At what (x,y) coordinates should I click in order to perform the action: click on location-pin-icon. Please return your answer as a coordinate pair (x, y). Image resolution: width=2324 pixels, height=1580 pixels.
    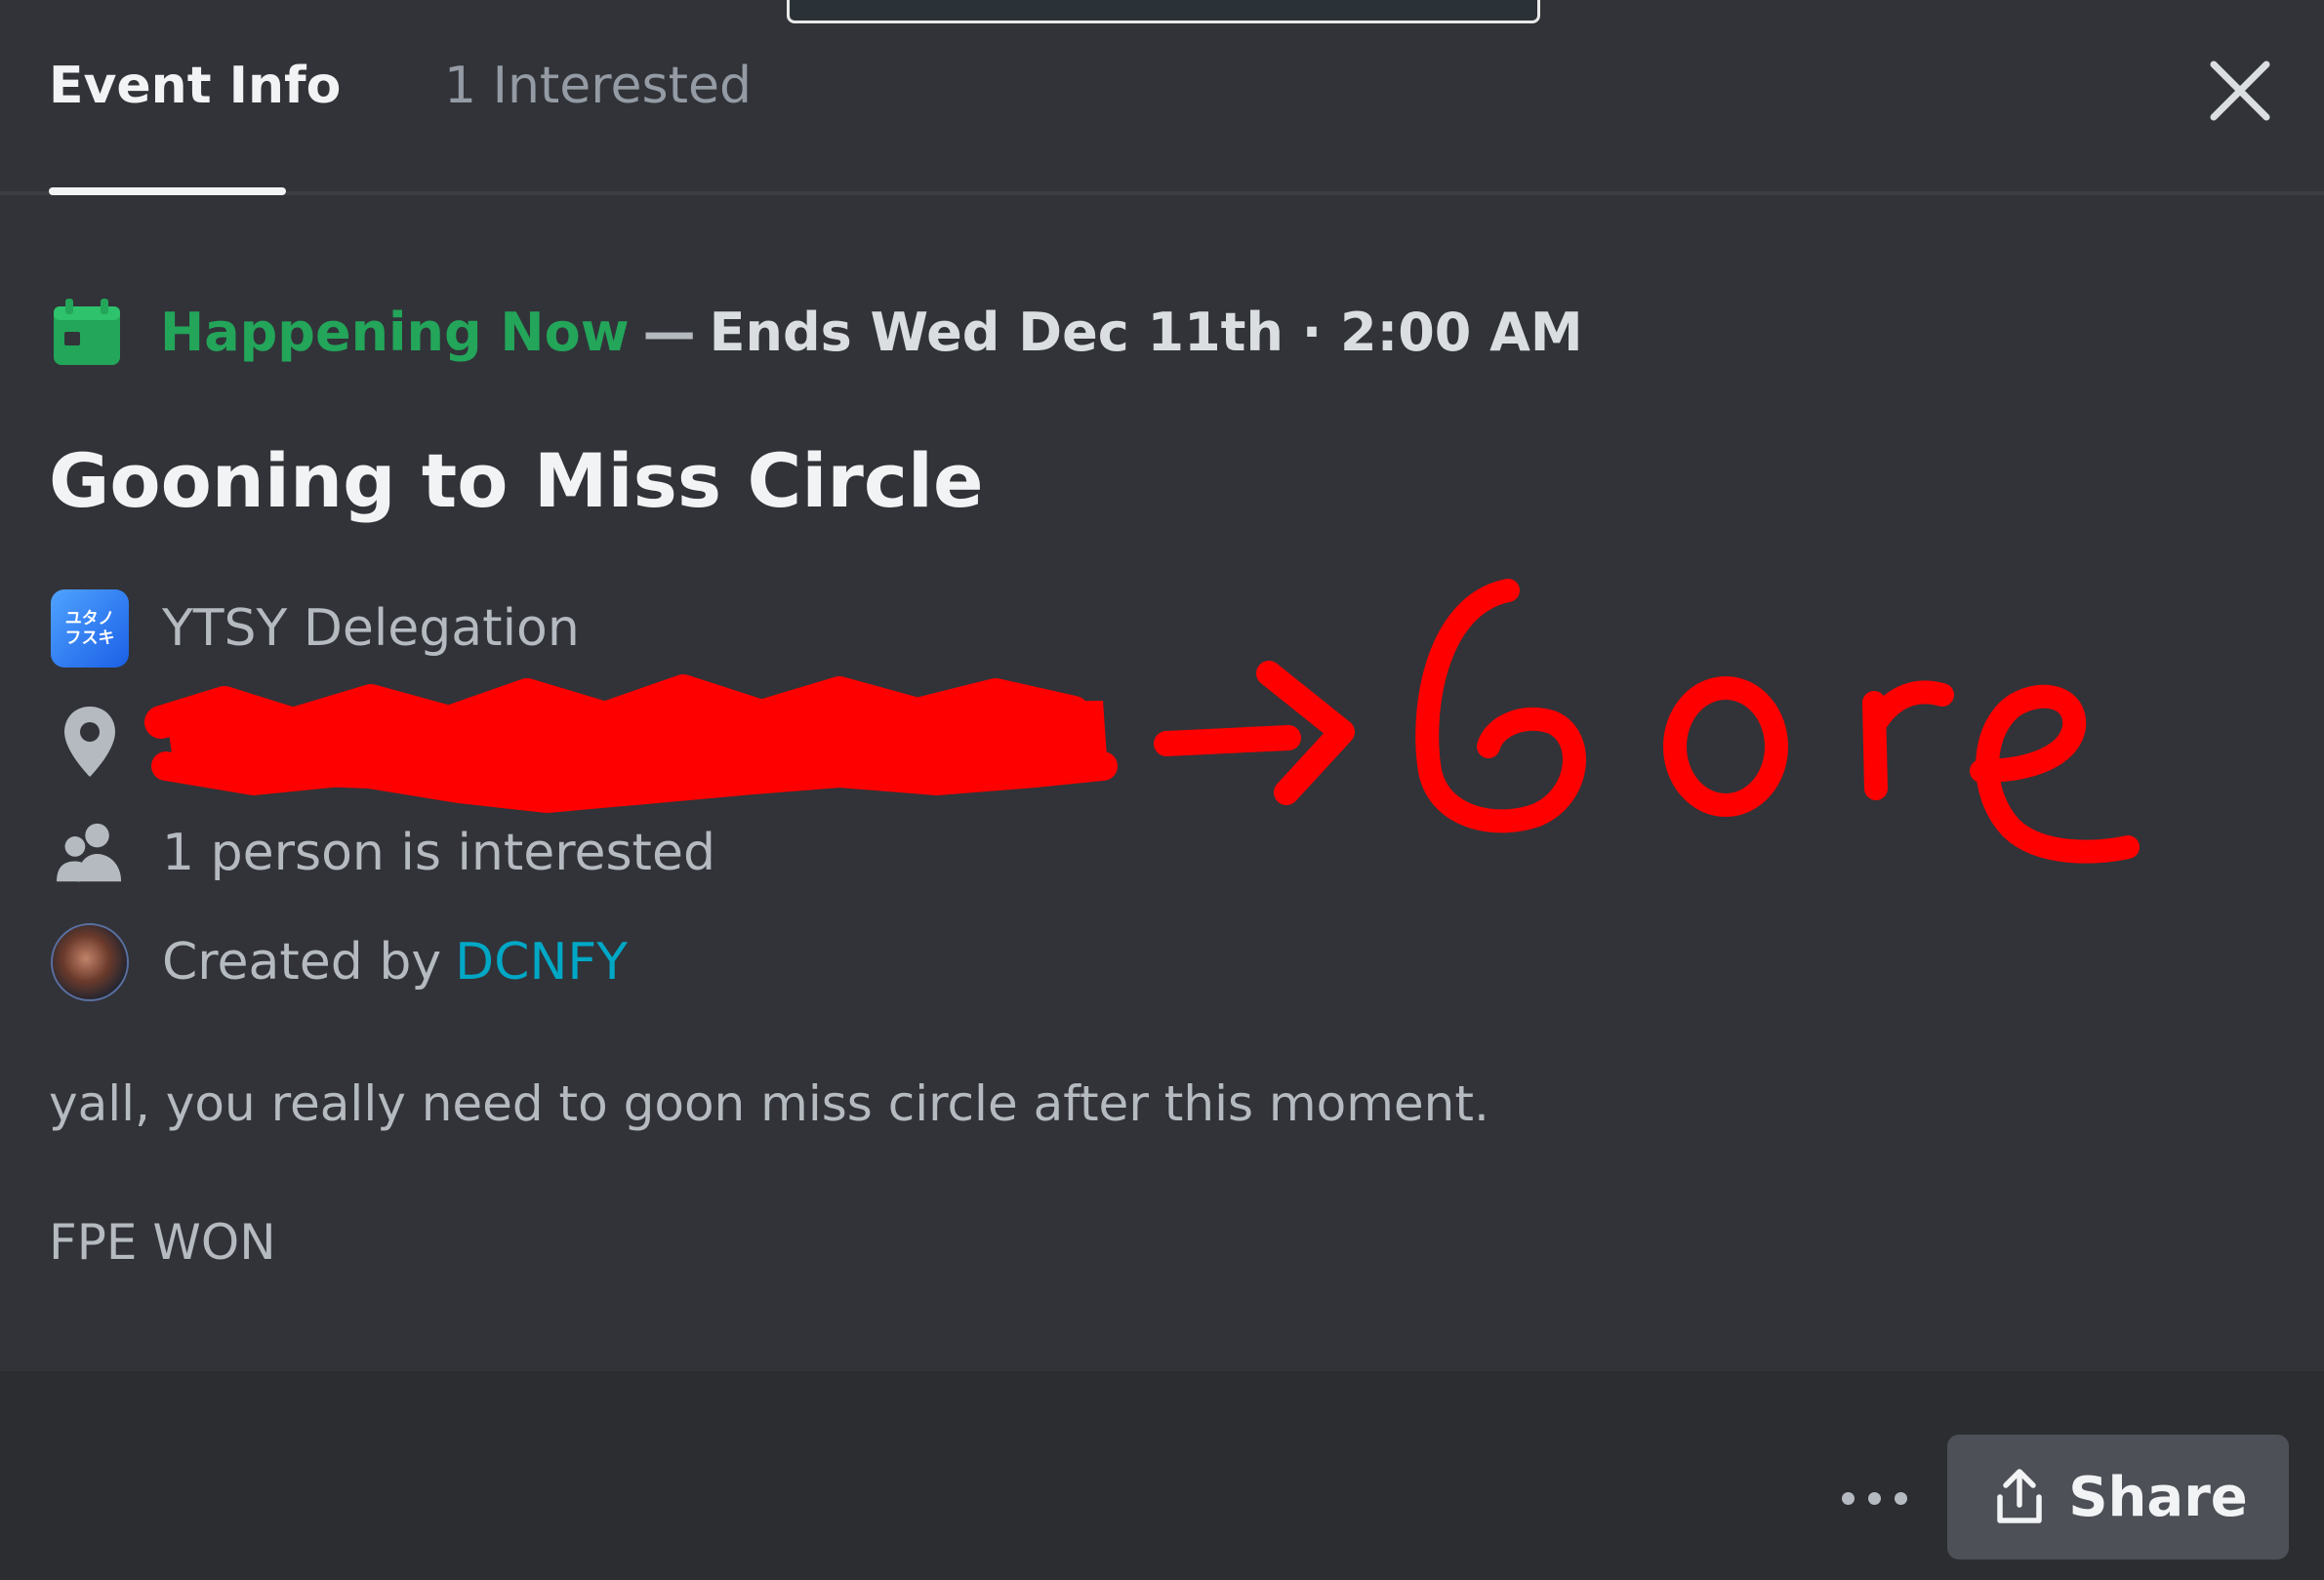
    Looking at the image, I should click on (89, 742).